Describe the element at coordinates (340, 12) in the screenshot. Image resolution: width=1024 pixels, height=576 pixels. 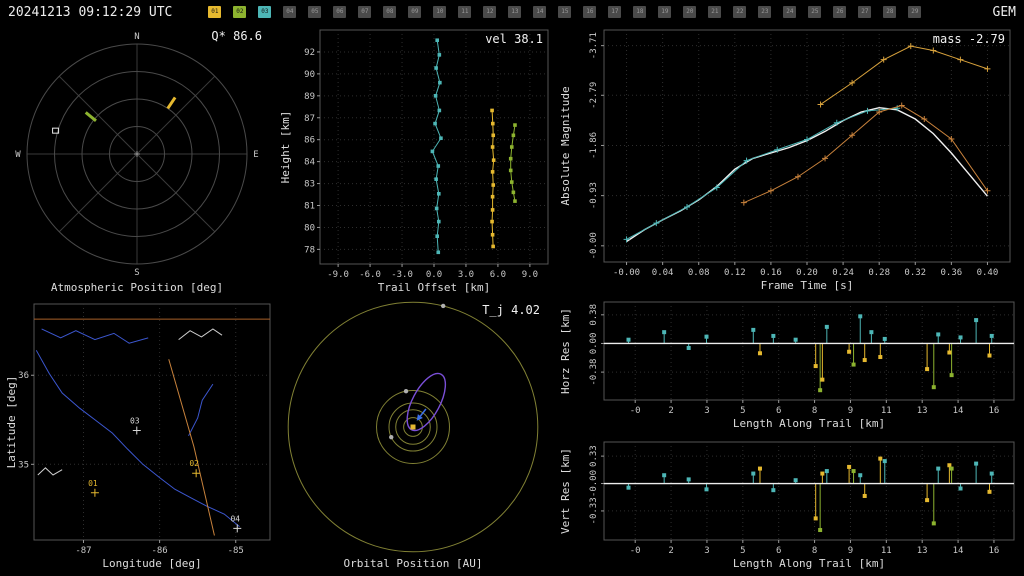
I see `frame-chip-06: 06` at that location.